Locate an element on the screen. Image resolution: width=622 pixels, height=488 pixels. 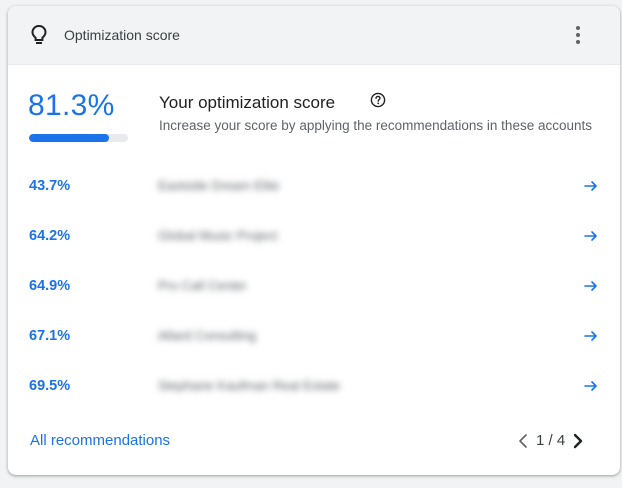
account-score: 64.9% is located at coordinates (50, 286).